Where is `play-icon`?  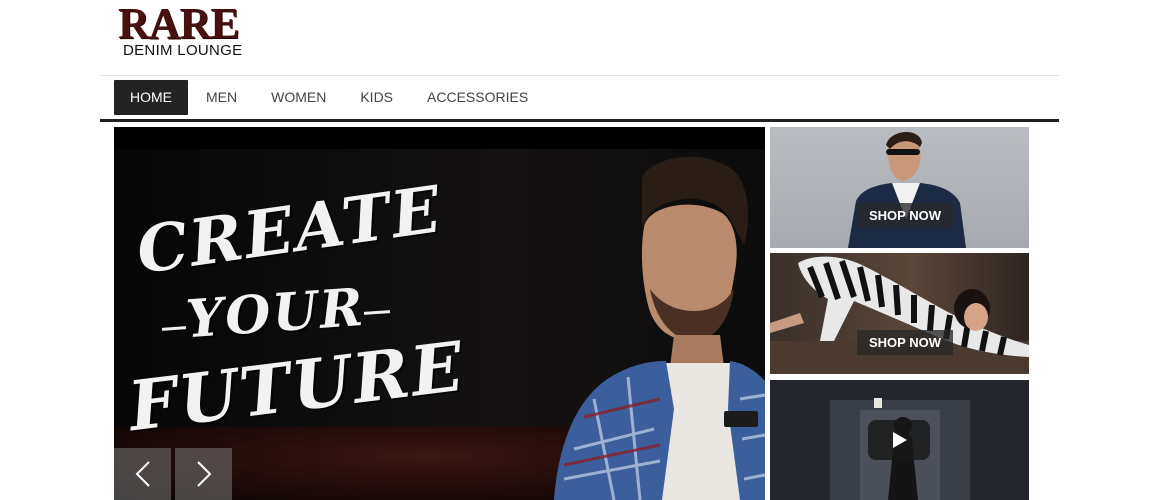
play-icon is located at coordinates (900, 440).